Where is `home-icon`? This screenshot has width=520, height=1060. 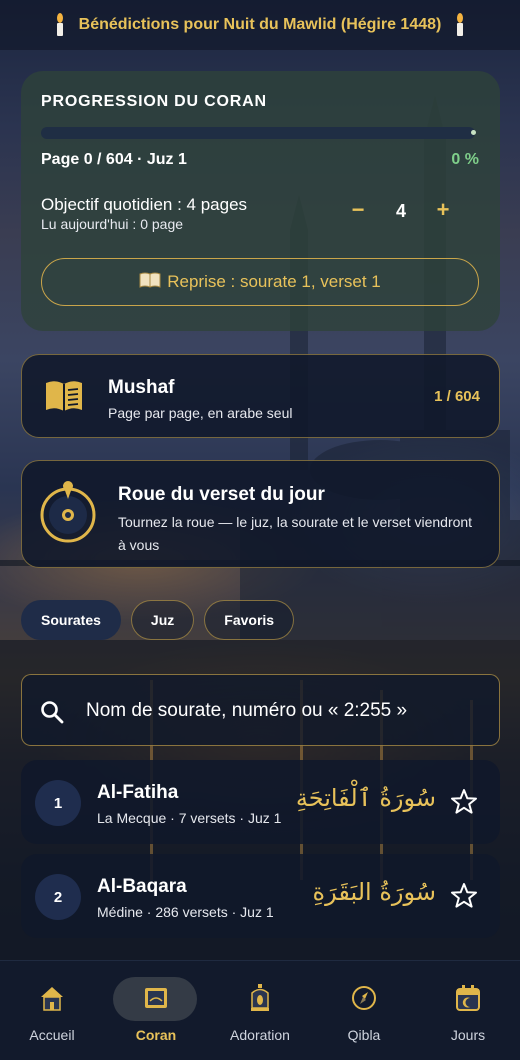
home-icon is located at coordinates (52, 999).